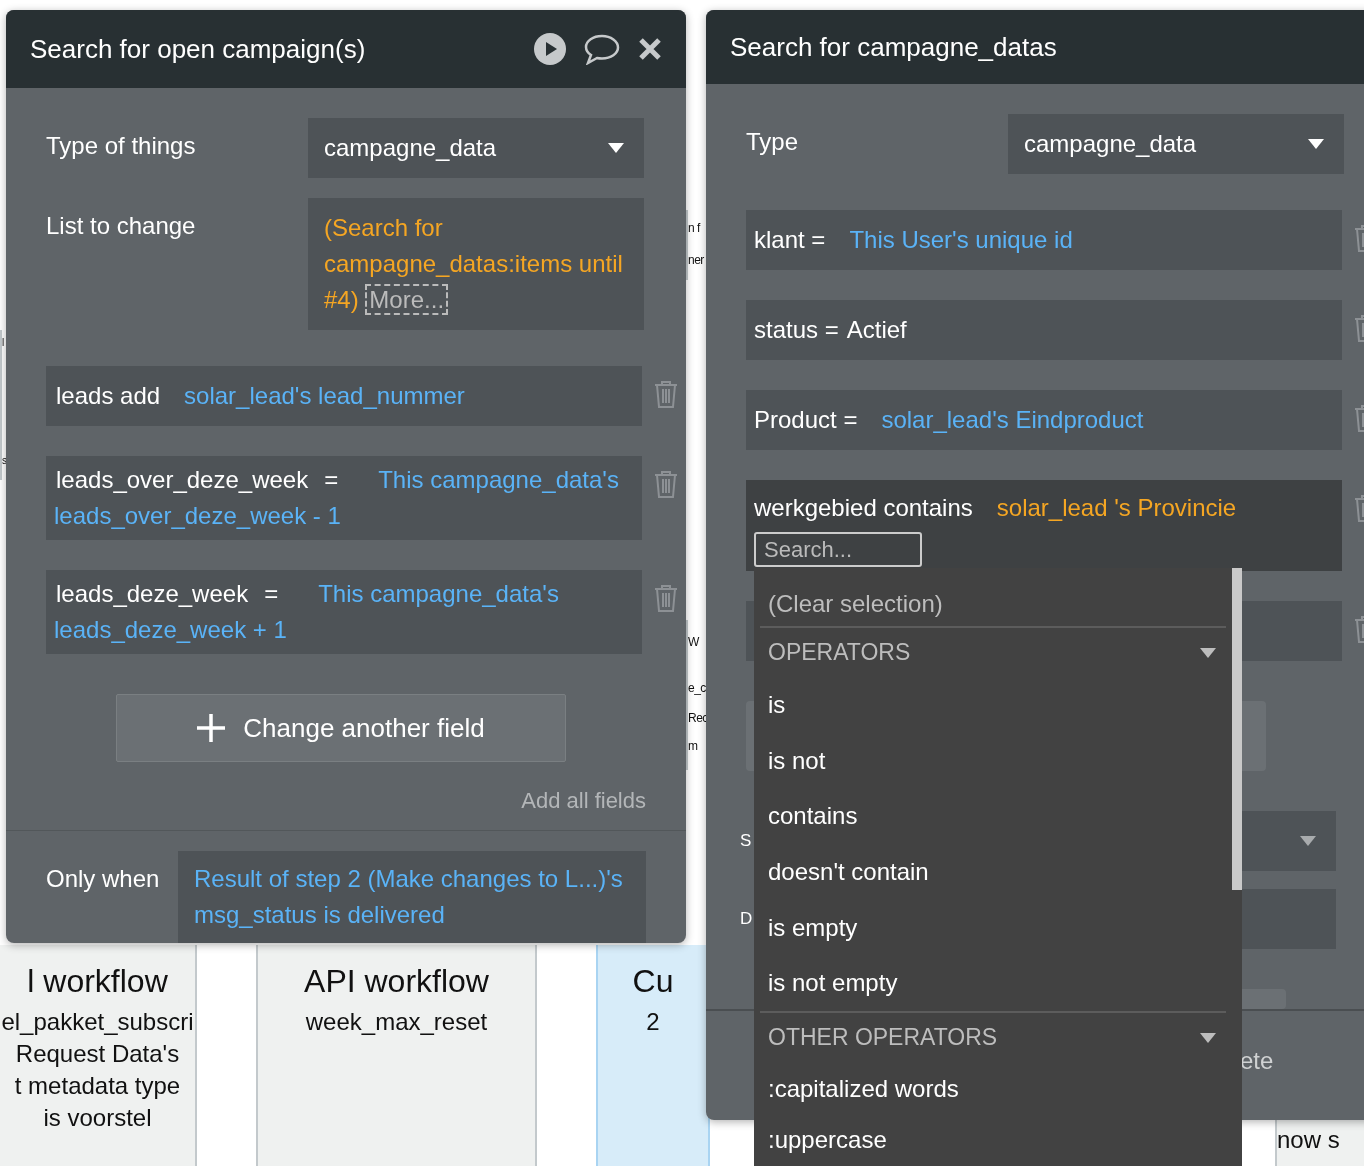 The height and width of the screenshot is (1166, 1364). What do you see at coordinates (211, 728) in the screenshot?
I see `plus-icon` at bounding box center [211, 728].